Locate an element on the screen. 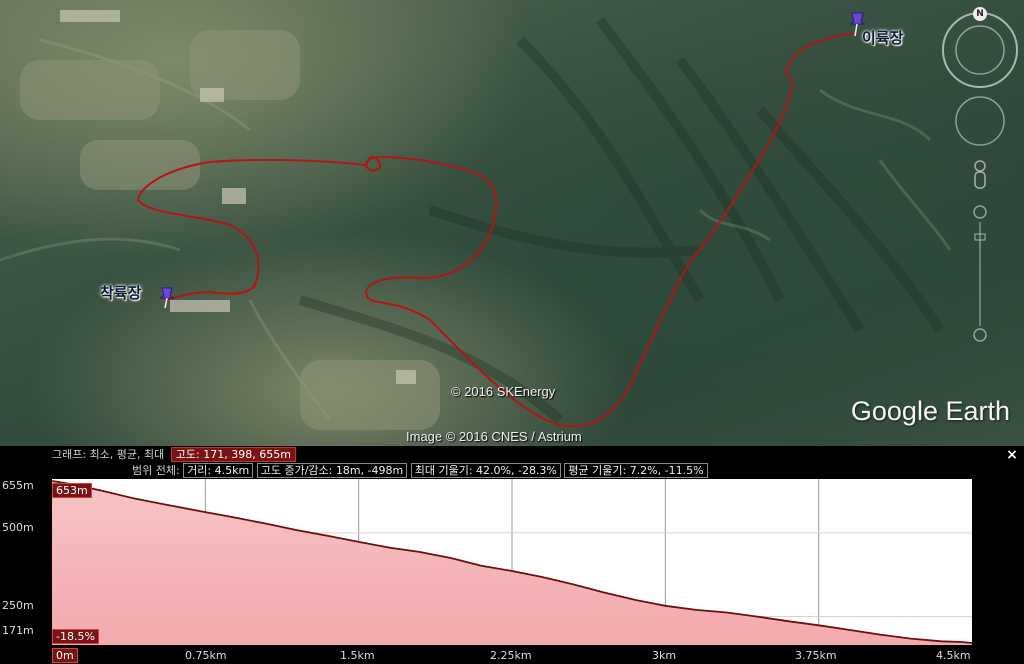 Image resolution: width=1024 pixels, height=664 pixels. close-profile-button: × is located at coordinates (1012, 455).